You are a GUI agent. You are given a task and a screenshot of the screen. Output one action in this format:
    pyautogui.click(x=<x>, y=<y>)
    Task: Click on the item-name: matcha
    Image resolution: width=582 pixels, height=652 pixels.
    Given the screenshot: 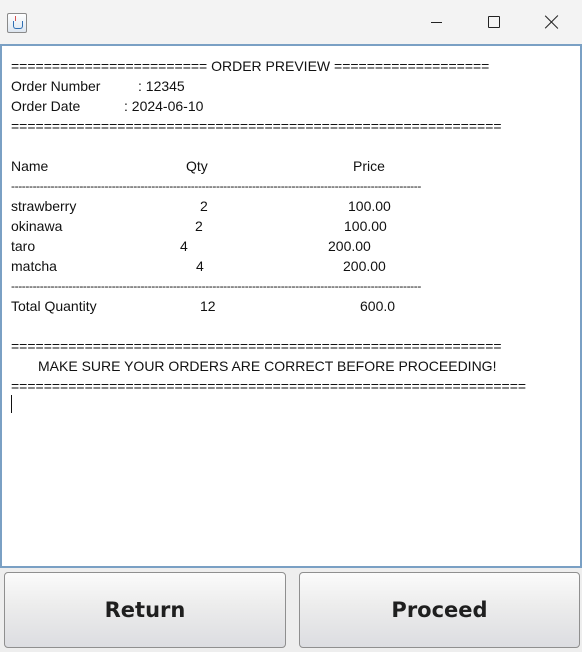 What is the action you would take?
    pyautogui.click(x=34, y=266)
    